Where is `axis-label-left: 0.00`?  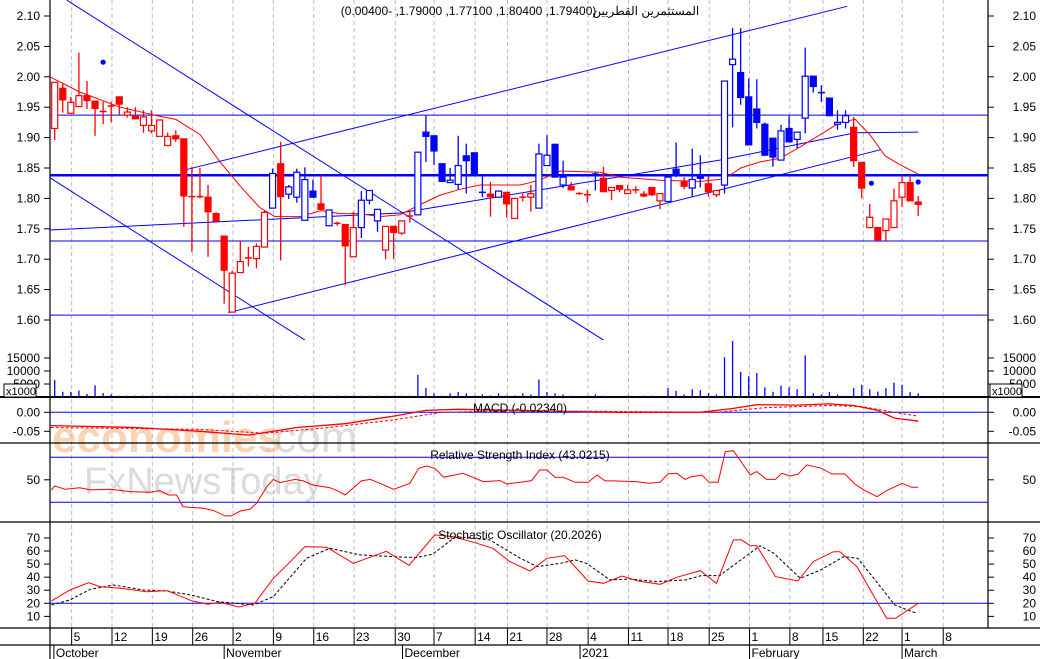 axis-label-left: 0.00 is located at coordinates (29, 412).